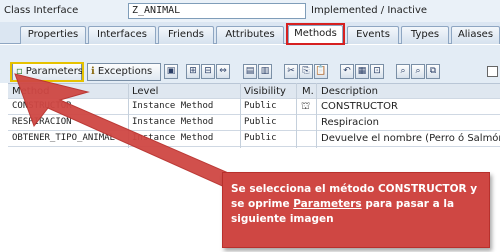 This screenshot has height=252, width=500. Describe the element at coordinates (308, 91) in the screenshot. I see `column-header-m: M.` at that location.